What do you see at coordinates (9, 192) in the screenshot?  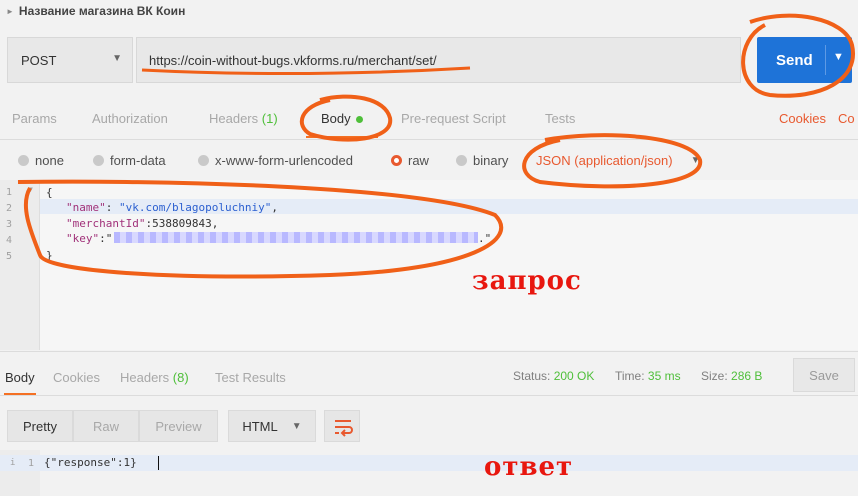 I see `line-number: 1` at bounding box center [9, 192].